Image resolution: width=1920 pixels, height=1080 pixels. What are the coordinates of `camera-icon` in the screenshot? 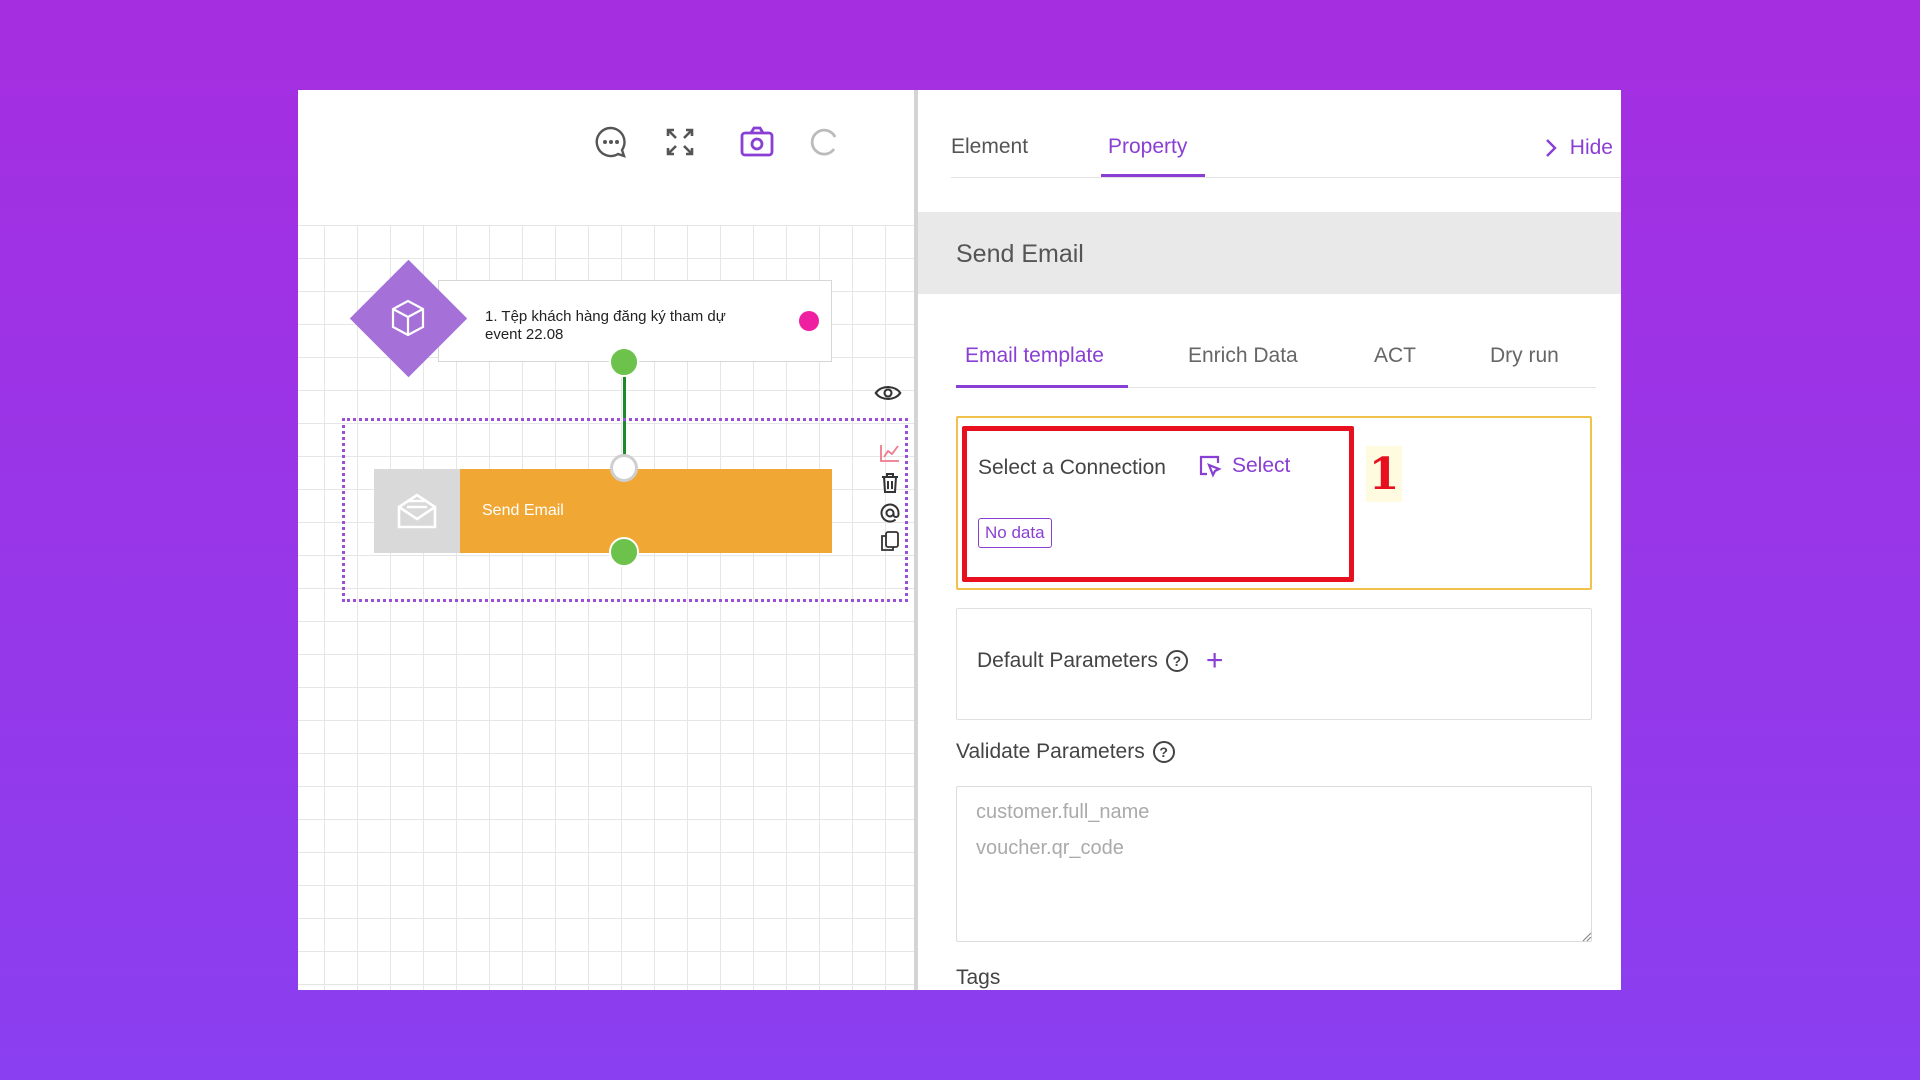 It's located at (757, 142).